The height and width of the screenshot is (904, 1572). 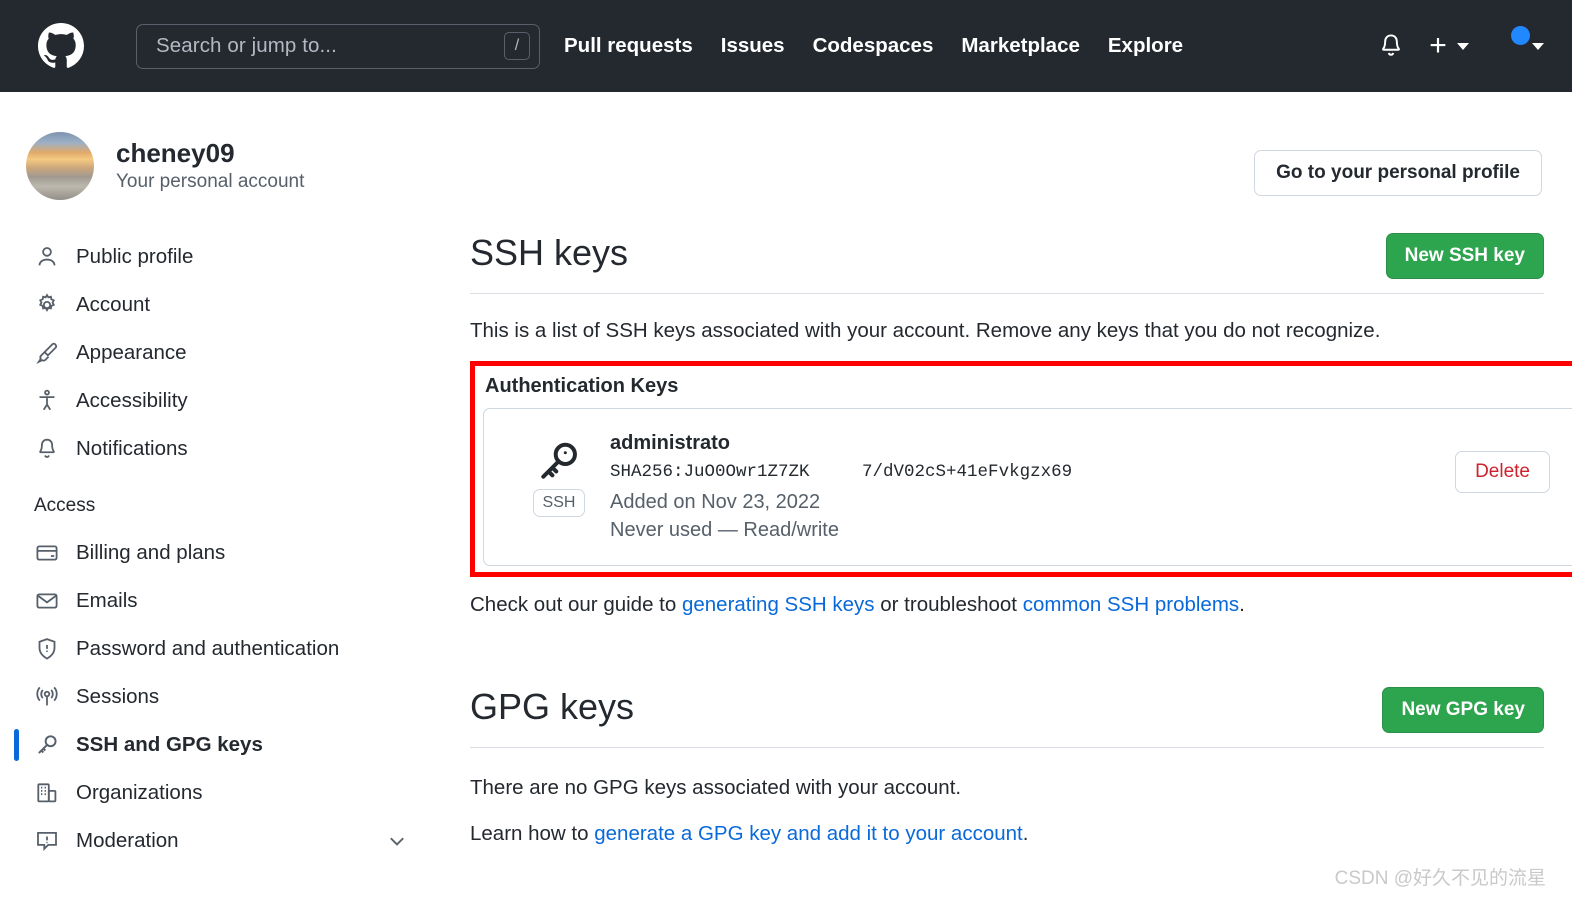 I want to click on profile-avatar, so click(x=60, y=166).